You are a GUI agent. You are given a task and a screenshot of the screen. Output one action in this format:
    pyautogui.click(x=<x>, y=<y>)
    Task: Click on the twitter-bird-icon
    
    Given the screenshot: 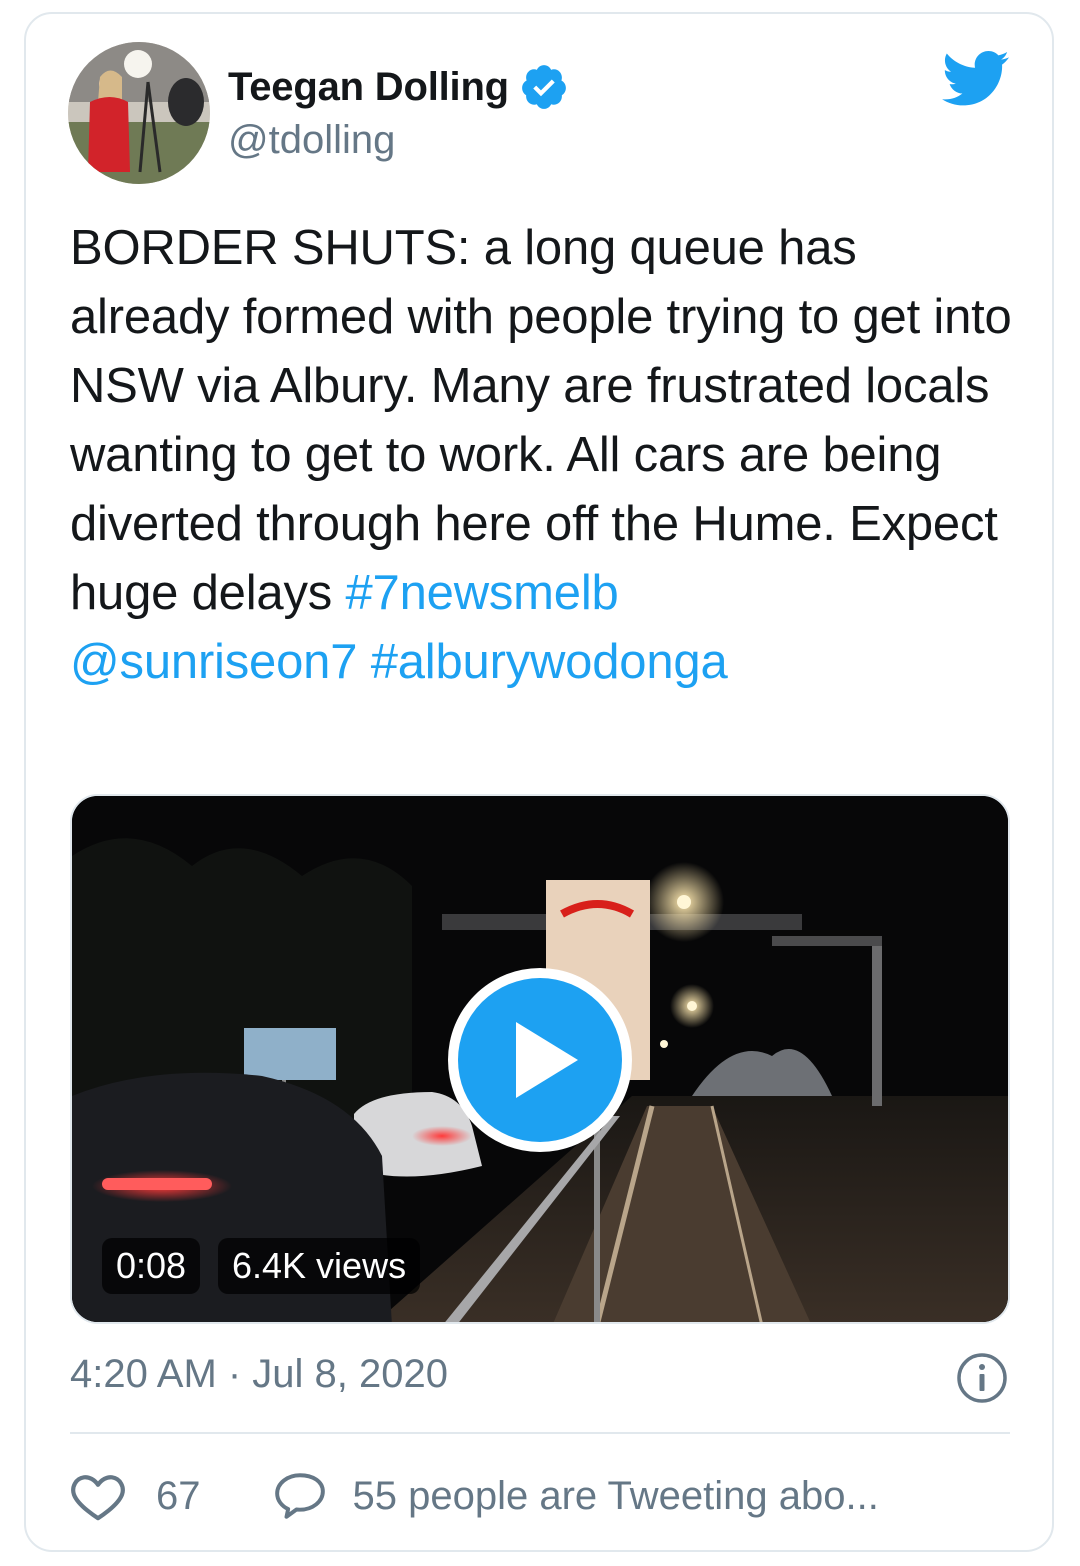 What is the action you would take?
    pyautogui.click(x=976, y=79)
    